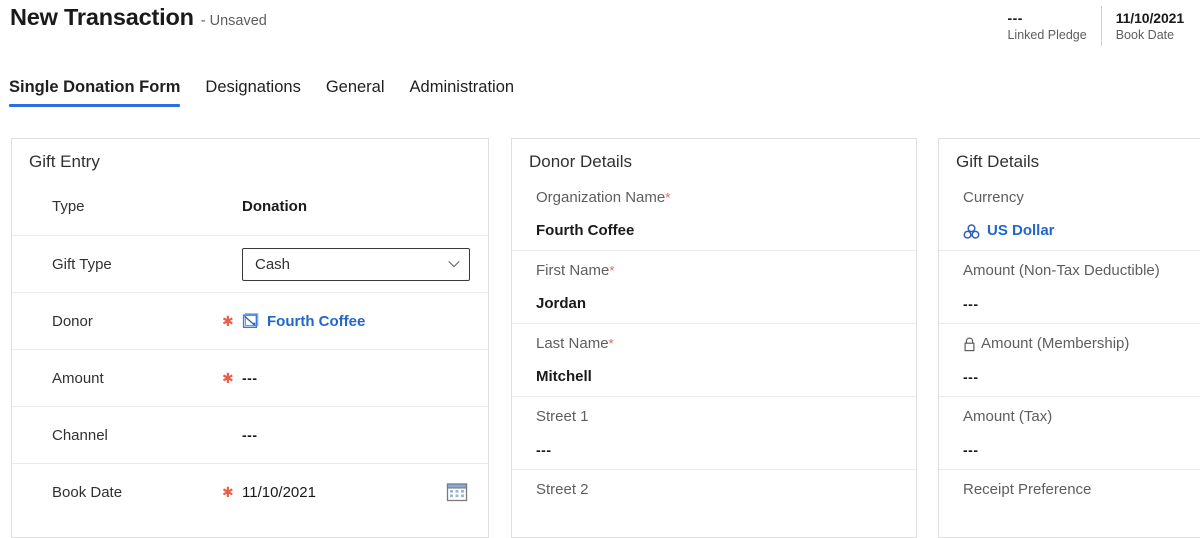  I want to click on field-value-donor: Fourth Coffee, so click(356, 321).